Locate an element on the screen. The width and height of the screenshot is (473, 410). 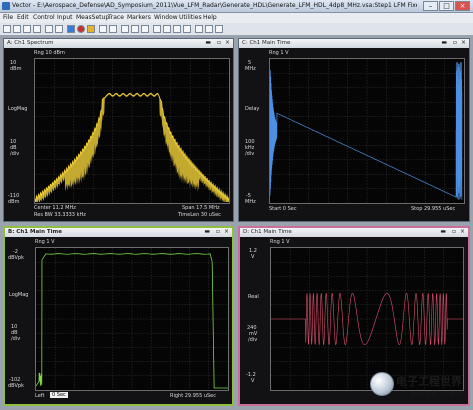
menu-control: Control is located at coordinates (44, 17).